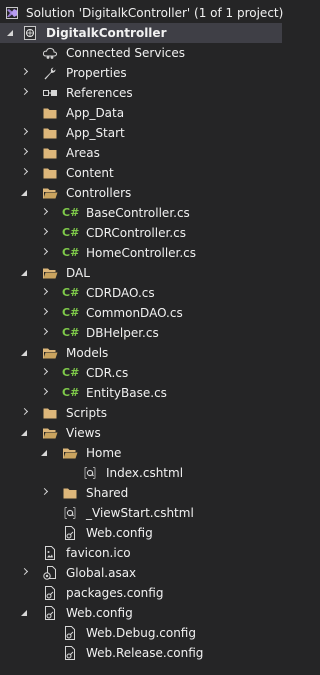  Describe the element at coordinates (141, 633) in the screenshot. I see `tree-row-web-debug-config: Web.Debug.config` at that location.